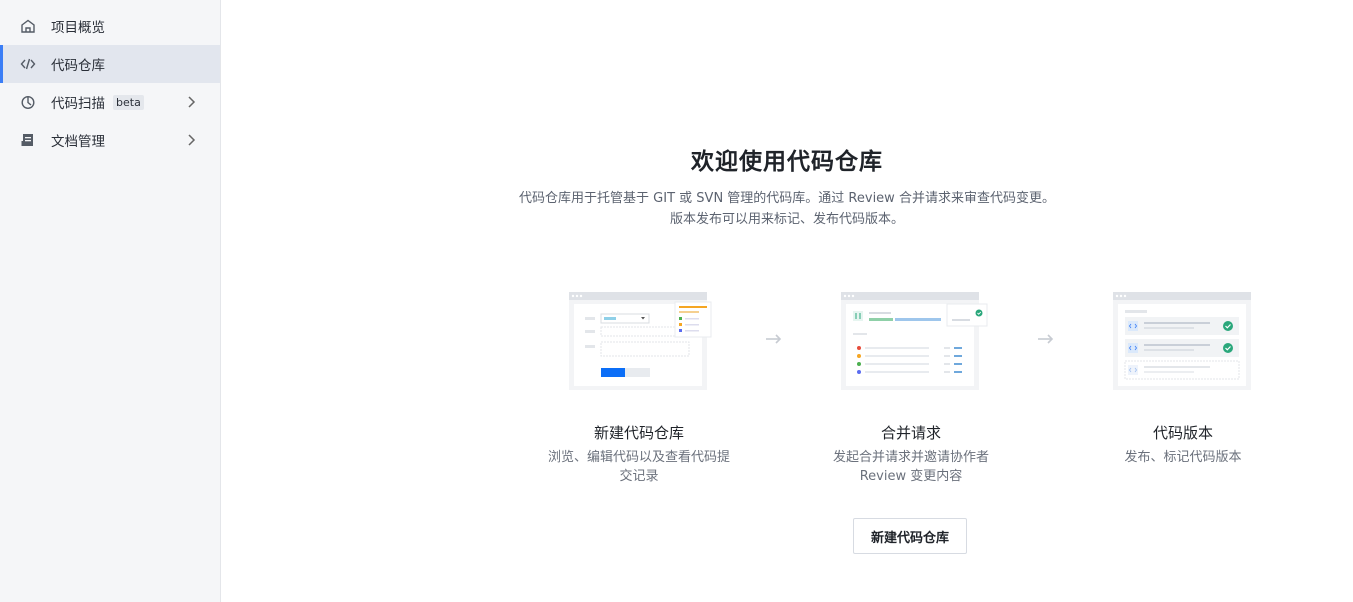  What do you see at coordinates (110, 26) in the screenshot?
I see `sidebar-item-overview: 项目概览` at bounding box center [110, 26].